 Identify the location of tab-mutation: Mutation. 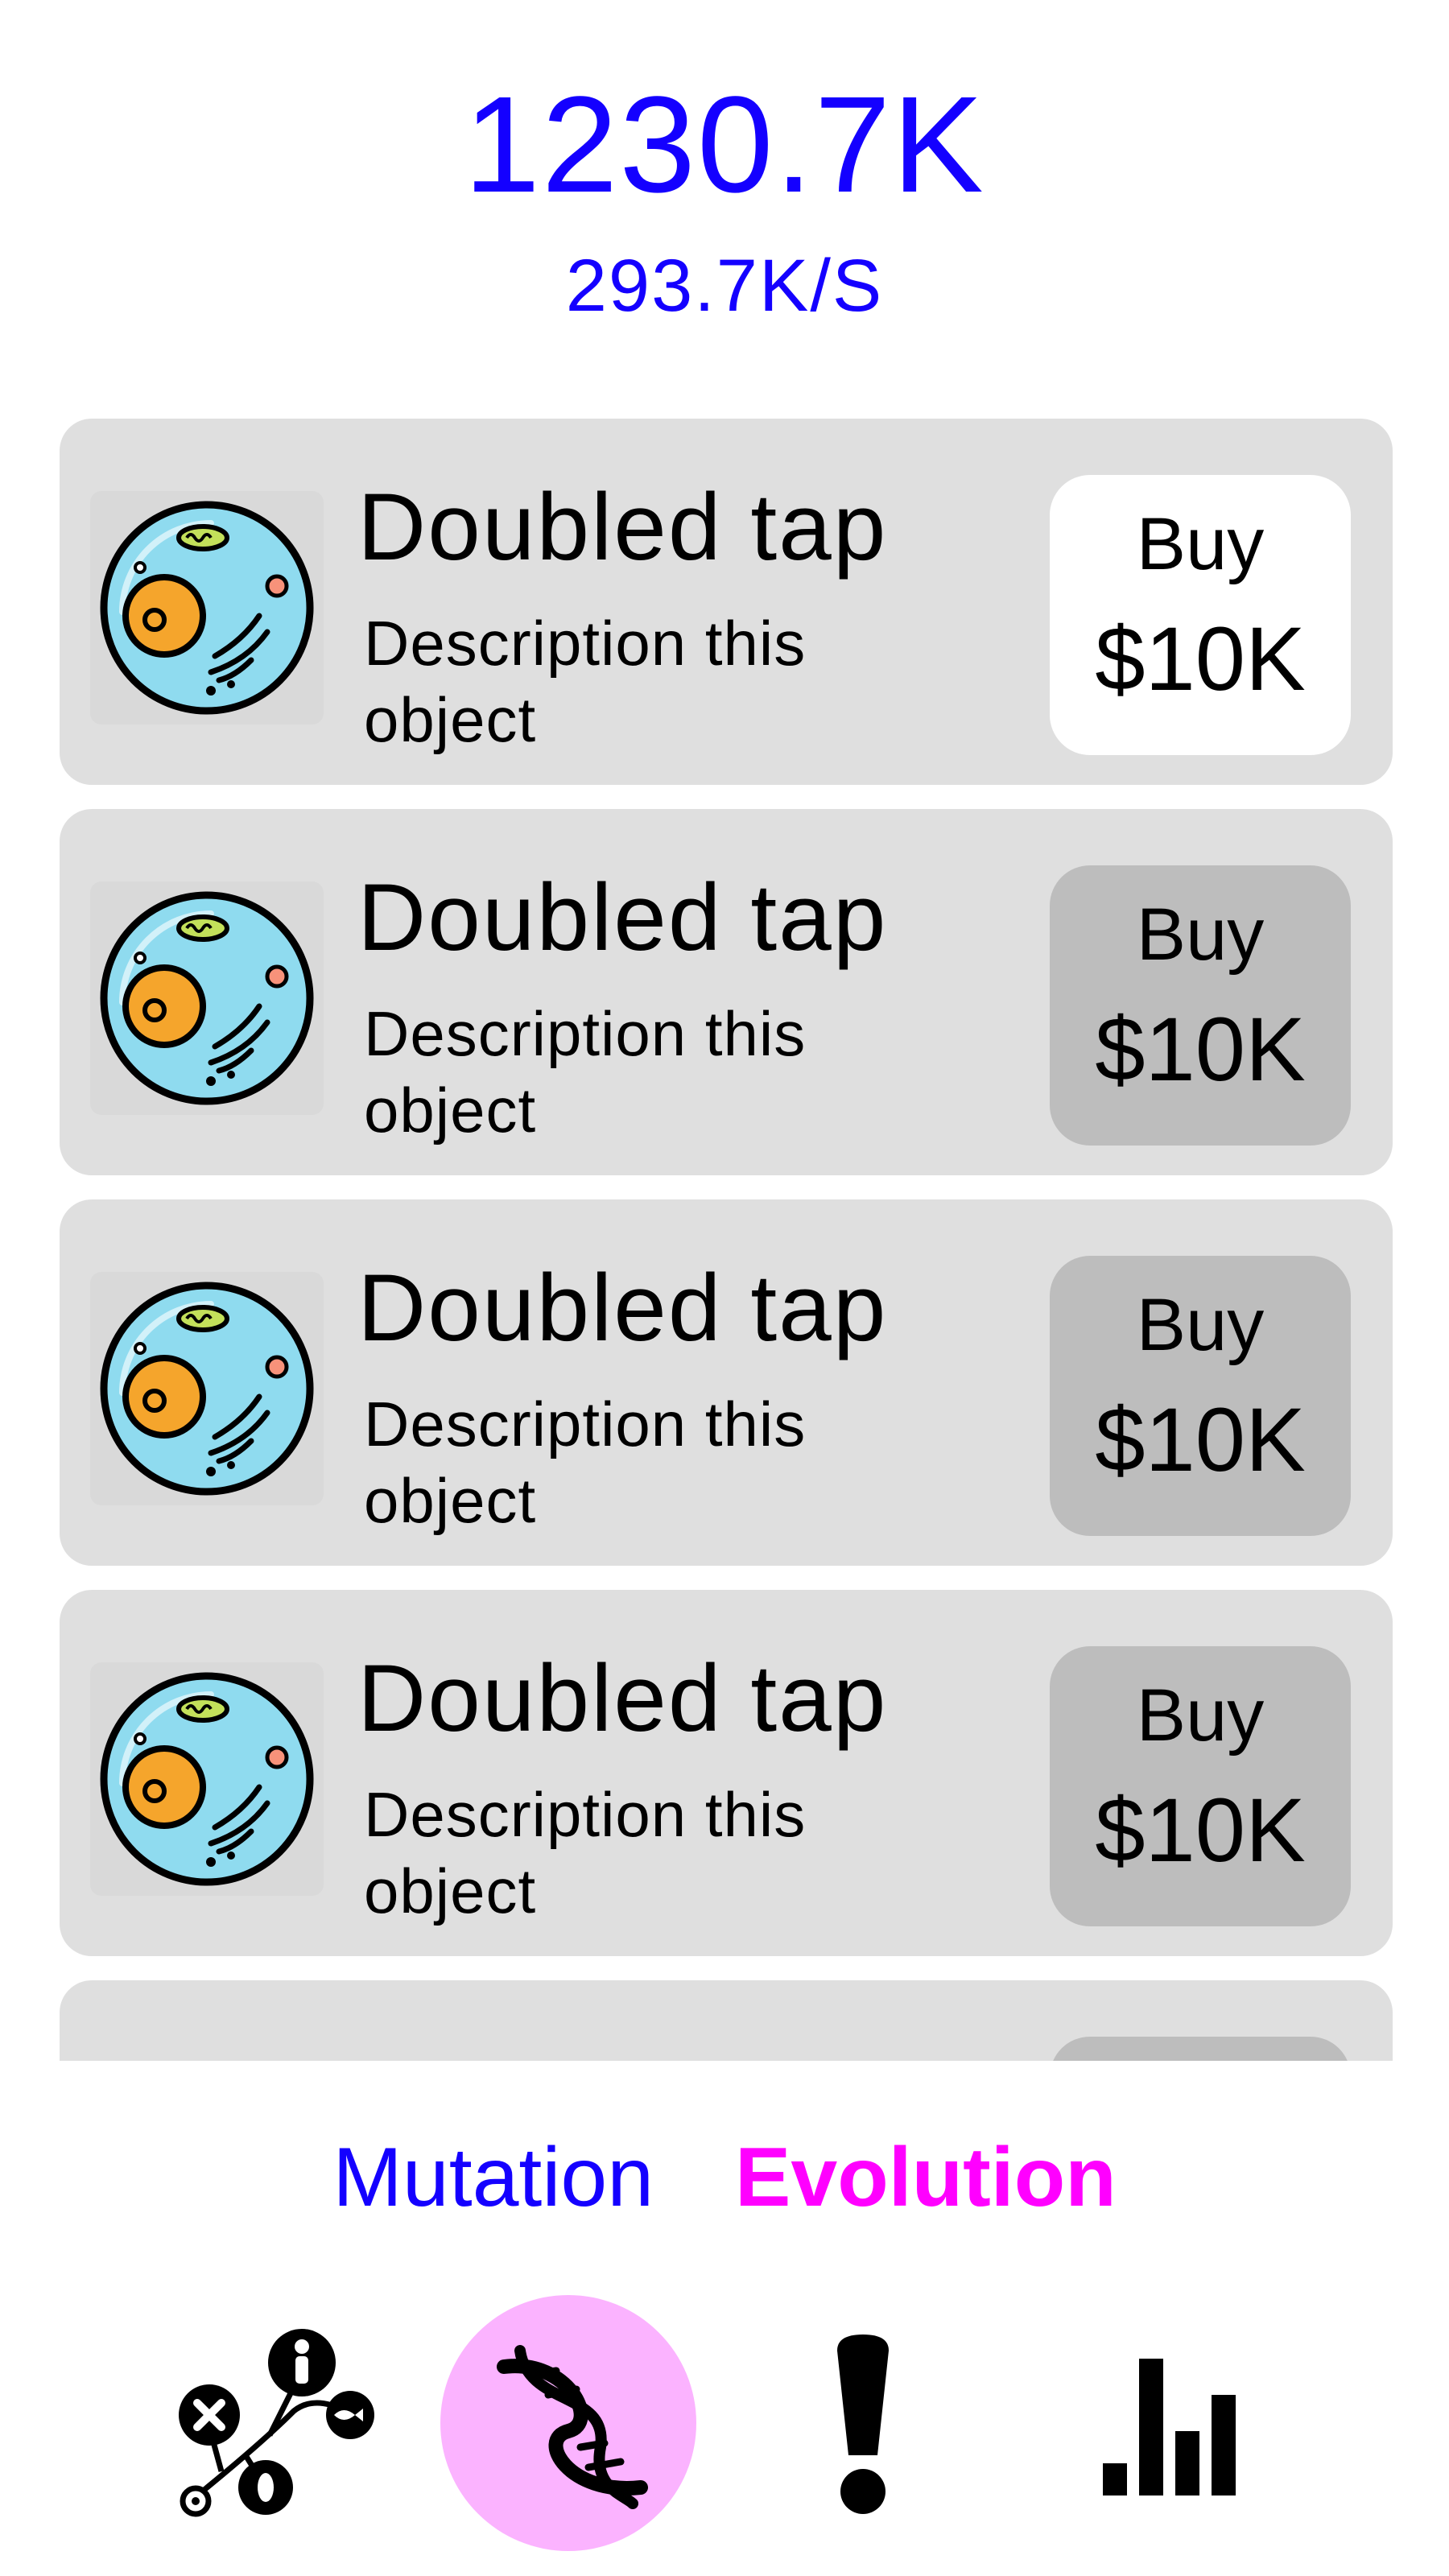
(493, 2177).